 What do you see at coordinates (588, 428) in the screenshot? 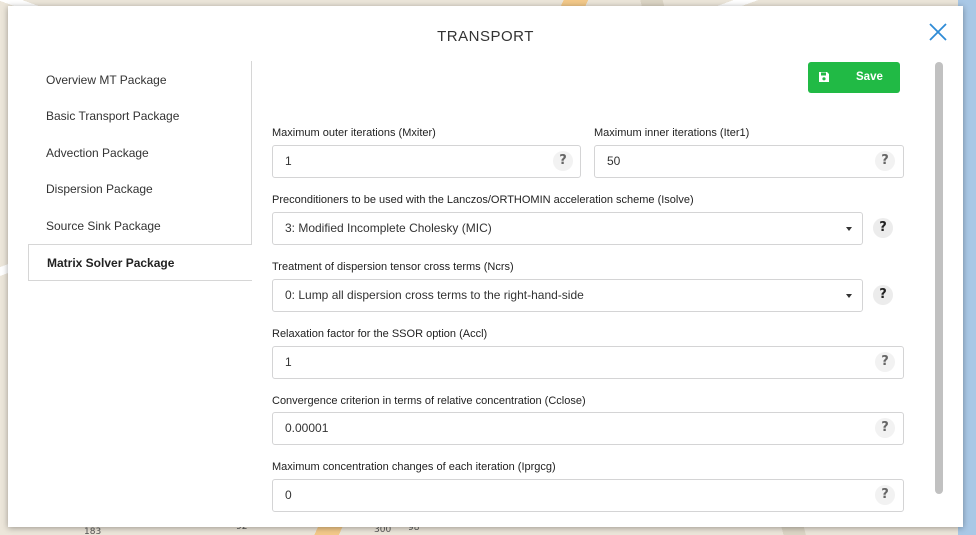
I see `cclose-input: 0.00001` at bounding box center [588, 428].